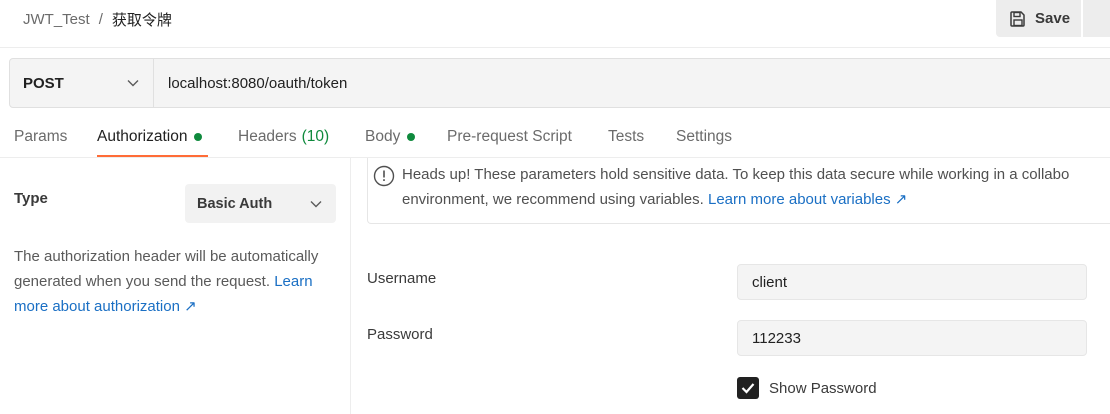  I want to click on auth-type-select: Basic Auth, so click(260, 203).